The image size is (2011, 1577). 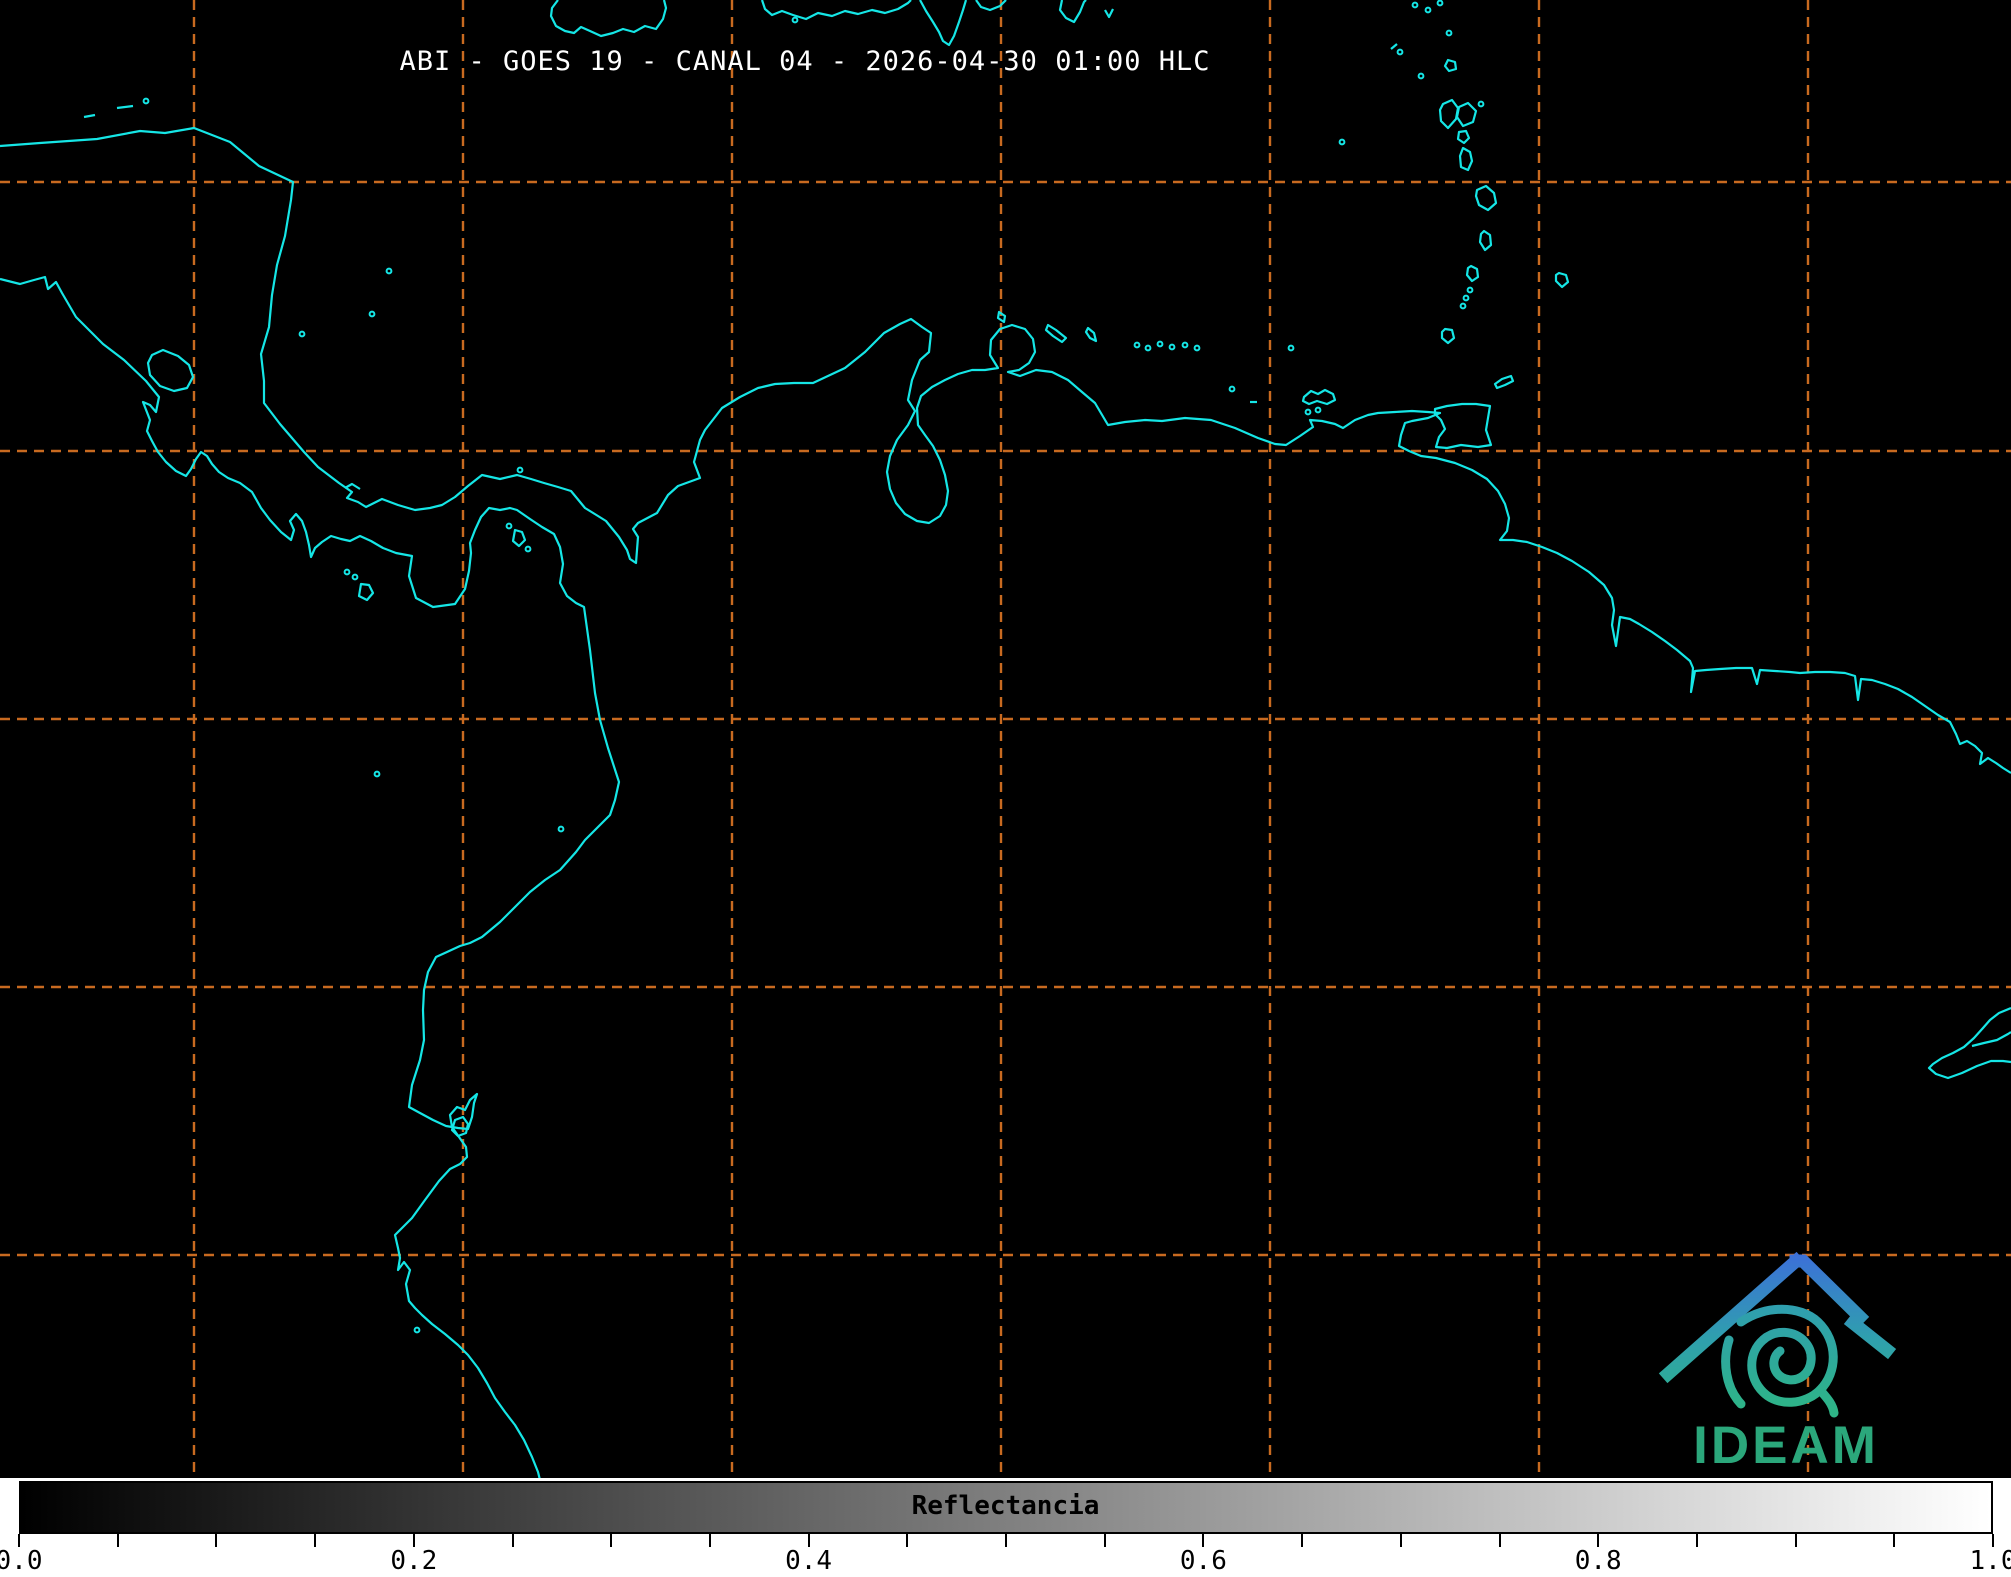 What do you see at coordinates (1786, 1445) in the screenshot?
I see `logo-wordmark: IDEAM` at bounding box center [1786, 1445].